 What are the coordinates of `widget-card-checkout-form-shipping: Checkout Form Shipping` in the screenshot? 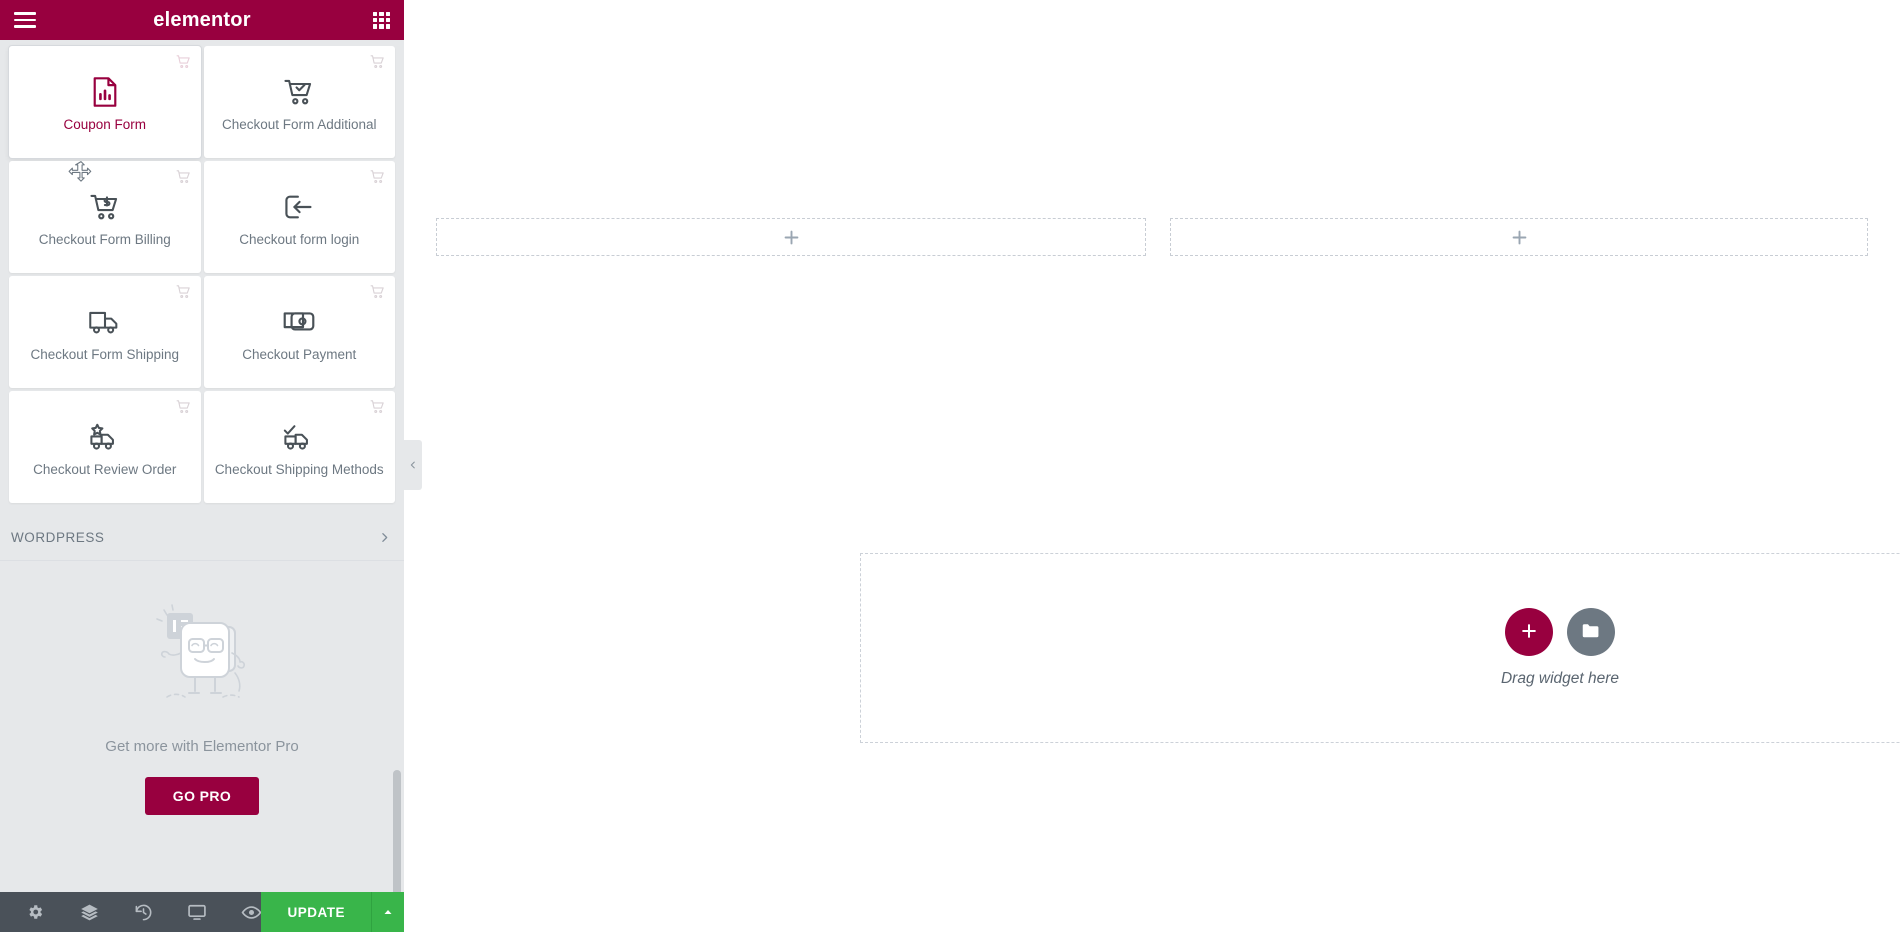 It's located at (105, 332).